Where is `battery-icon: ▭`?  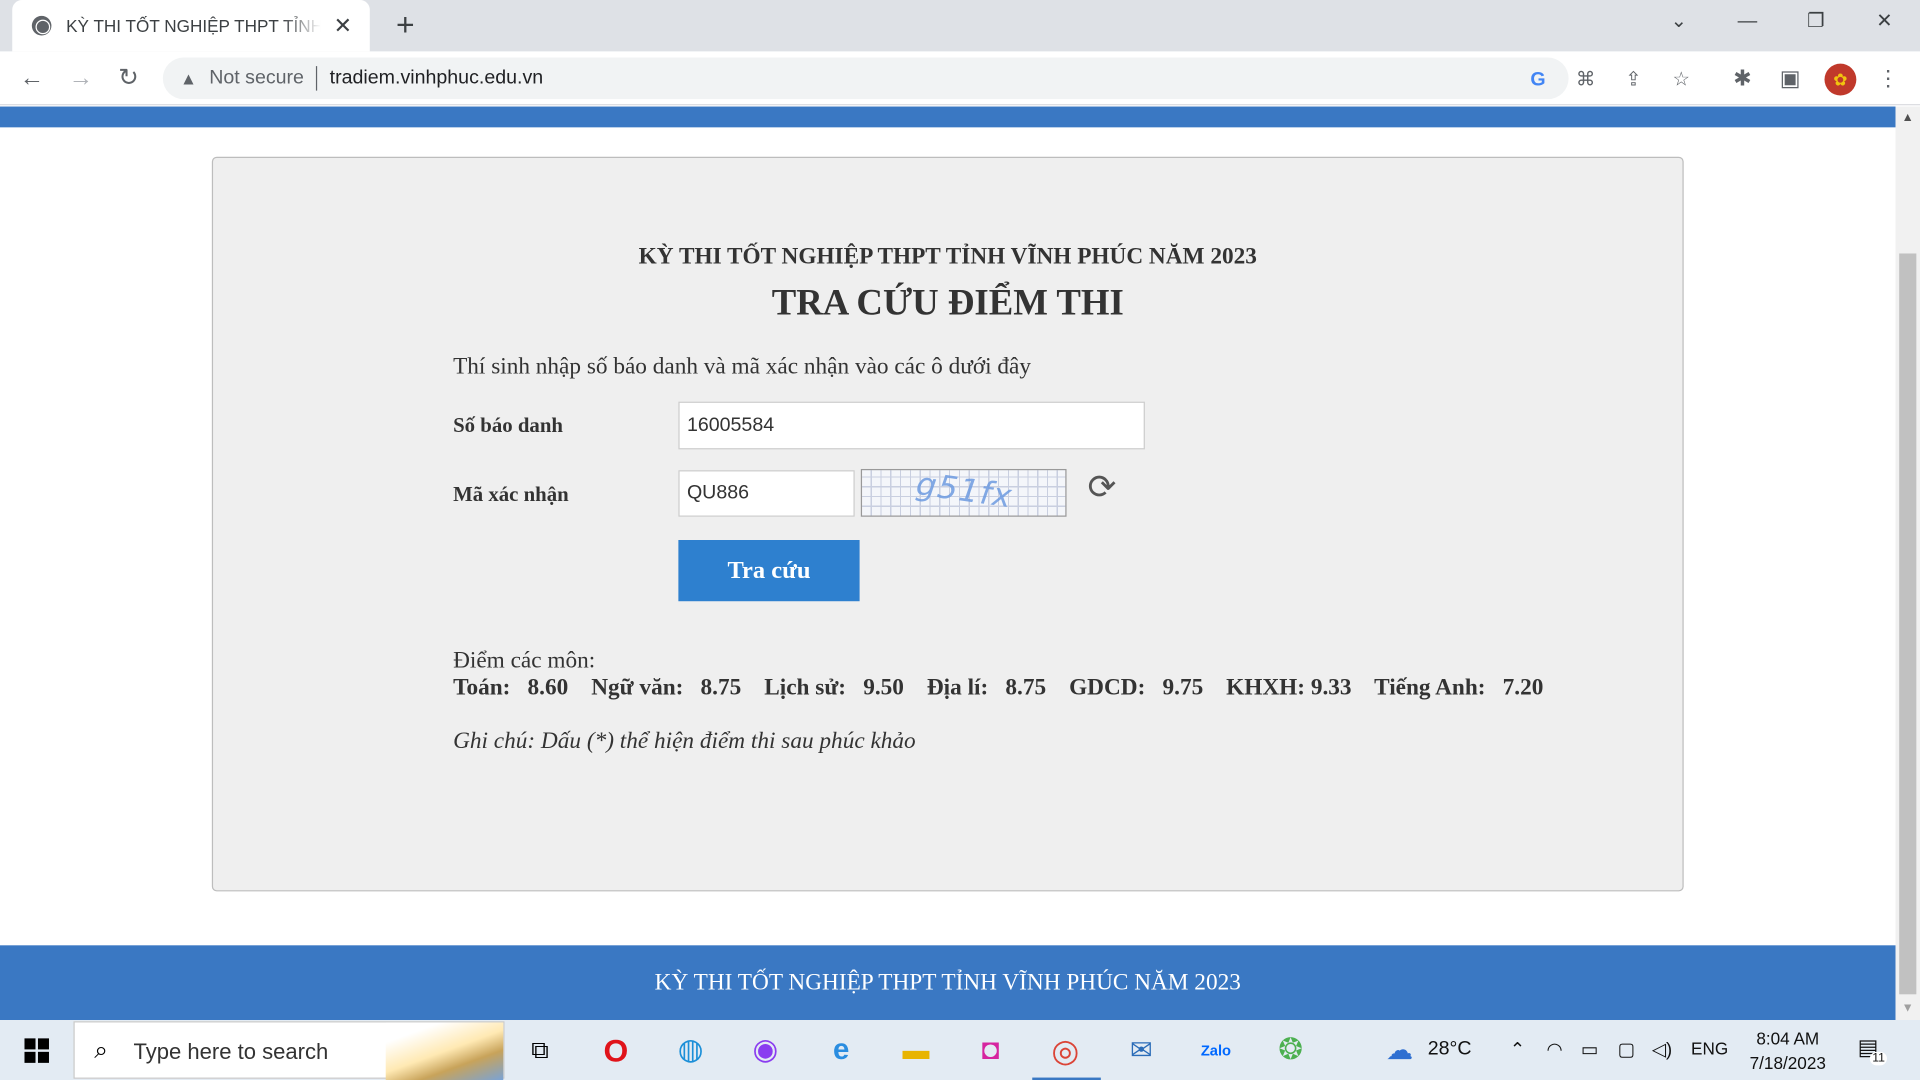 battery-icon: ▭ is located at coordinates (1589, 1049).